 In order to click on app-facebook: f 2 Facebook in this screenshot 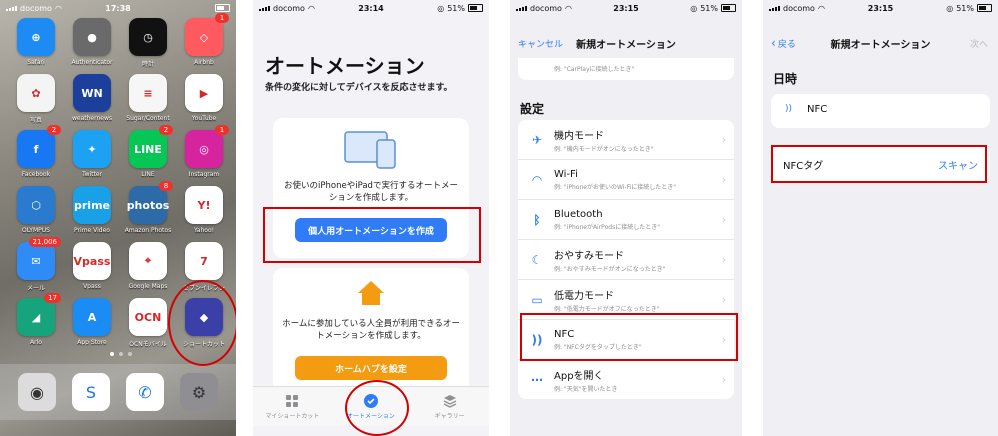, I will do `click(37, 155)`.